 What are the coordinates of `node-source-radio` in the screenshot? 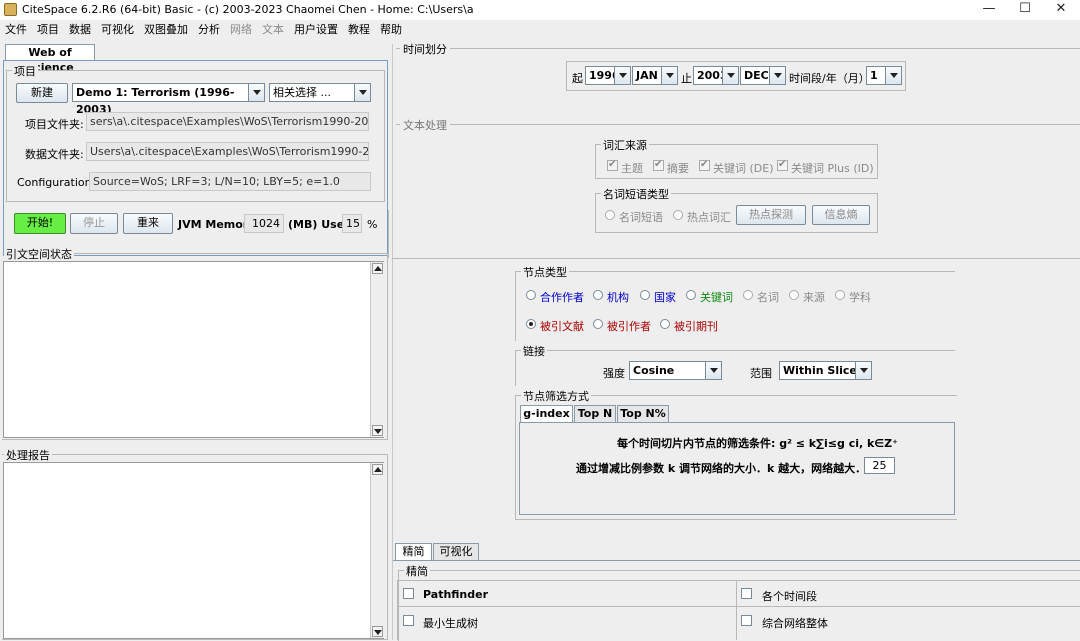 It's located at (794, 295).